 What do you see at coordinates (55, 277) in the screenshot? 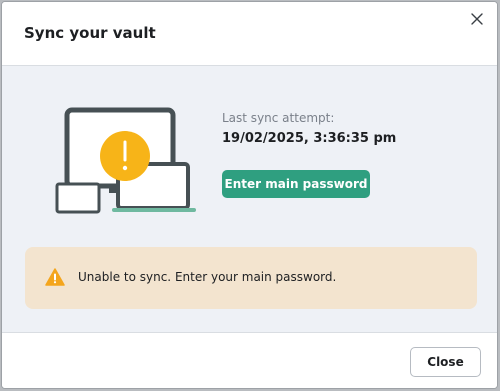
I see `warning-triangle-icon` at bounding box center [55, 277].